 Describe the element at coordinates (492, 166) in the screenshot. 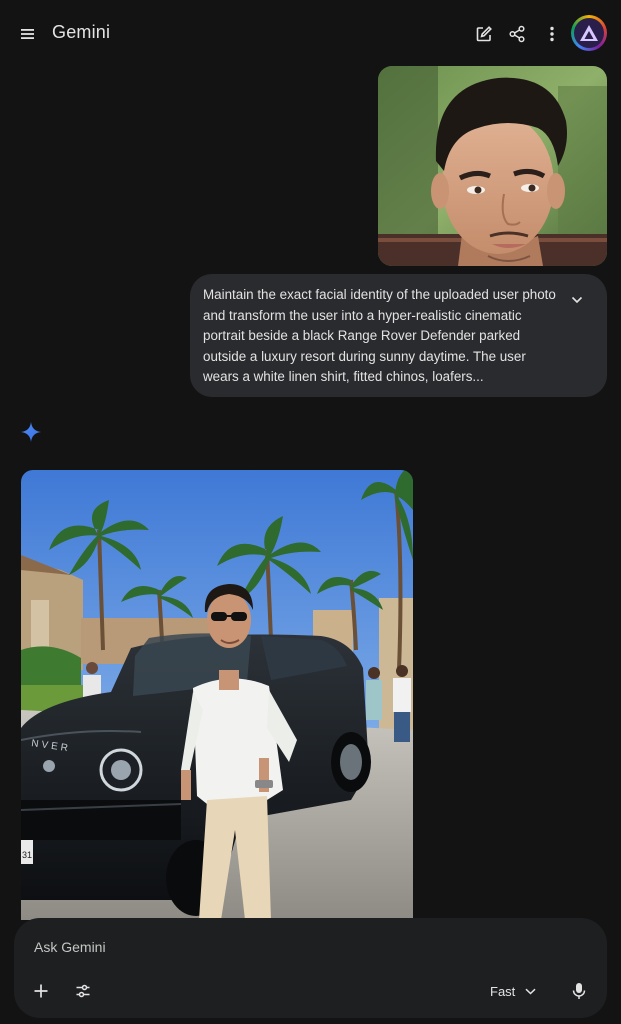

I see `user-uploaded-photo` at that location.